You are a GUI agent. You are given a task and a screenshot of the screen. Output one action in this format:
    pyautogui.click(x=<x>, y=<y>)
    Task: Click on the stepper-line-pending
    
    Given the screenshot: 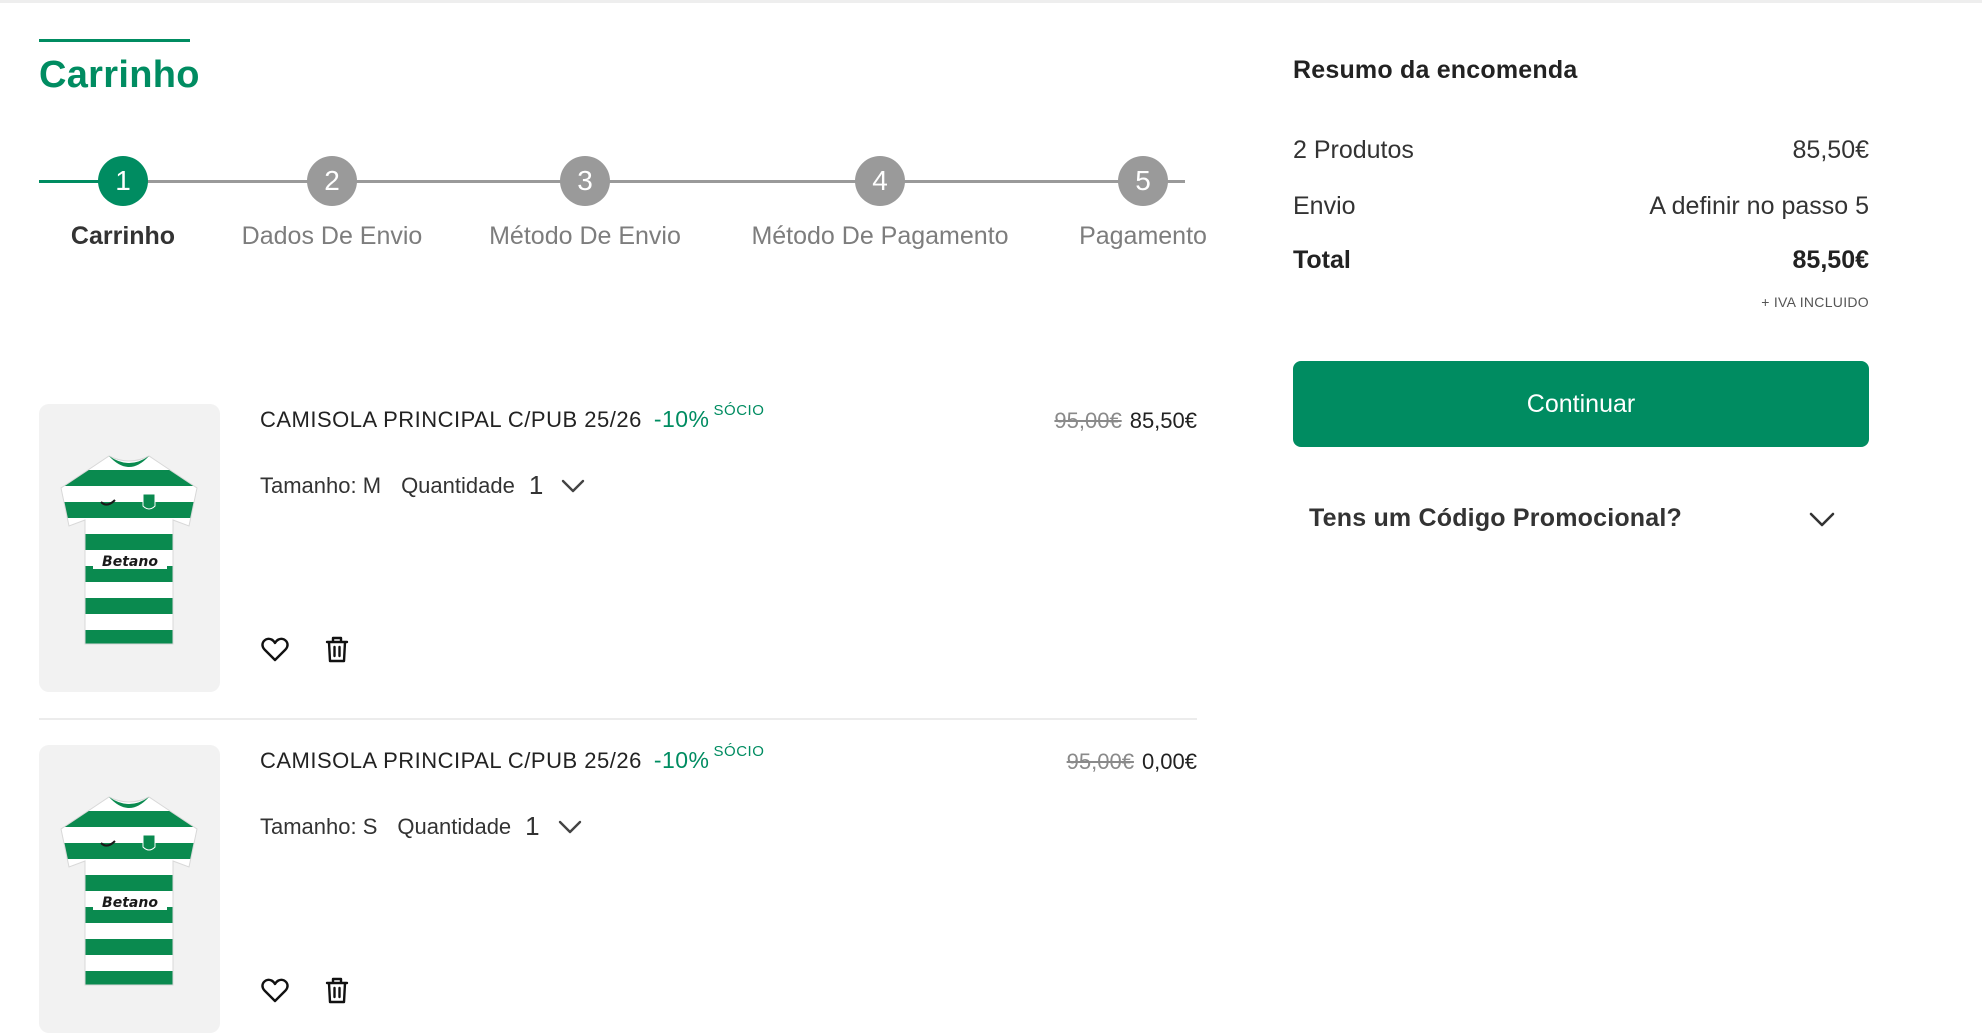 What is the action you would take?
    pyautogui.click(x=654, y=181)
    